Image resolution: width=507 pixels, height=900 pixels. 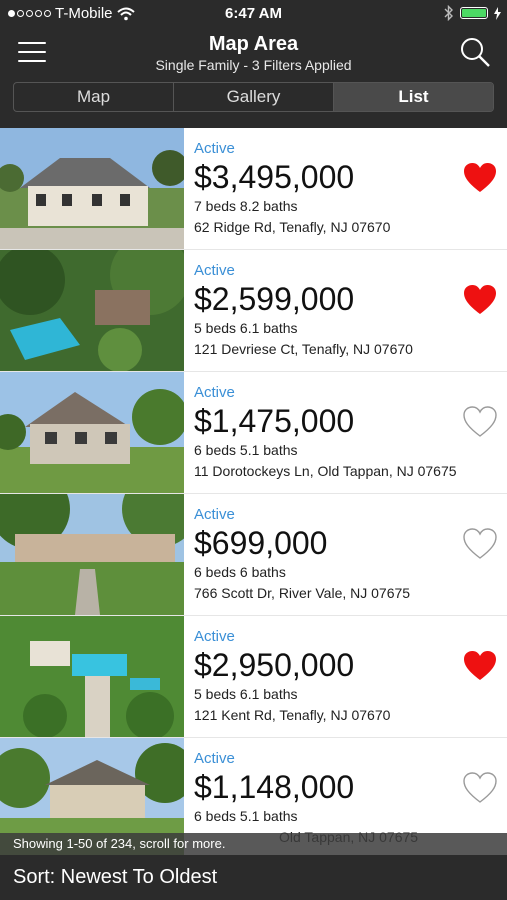 What do you see at coordinates (292, 715) in the screenshot?
I see `listing-address: 121 Kent Rd, Tenafly, NJ 07670` at bounding box center [292, 715].